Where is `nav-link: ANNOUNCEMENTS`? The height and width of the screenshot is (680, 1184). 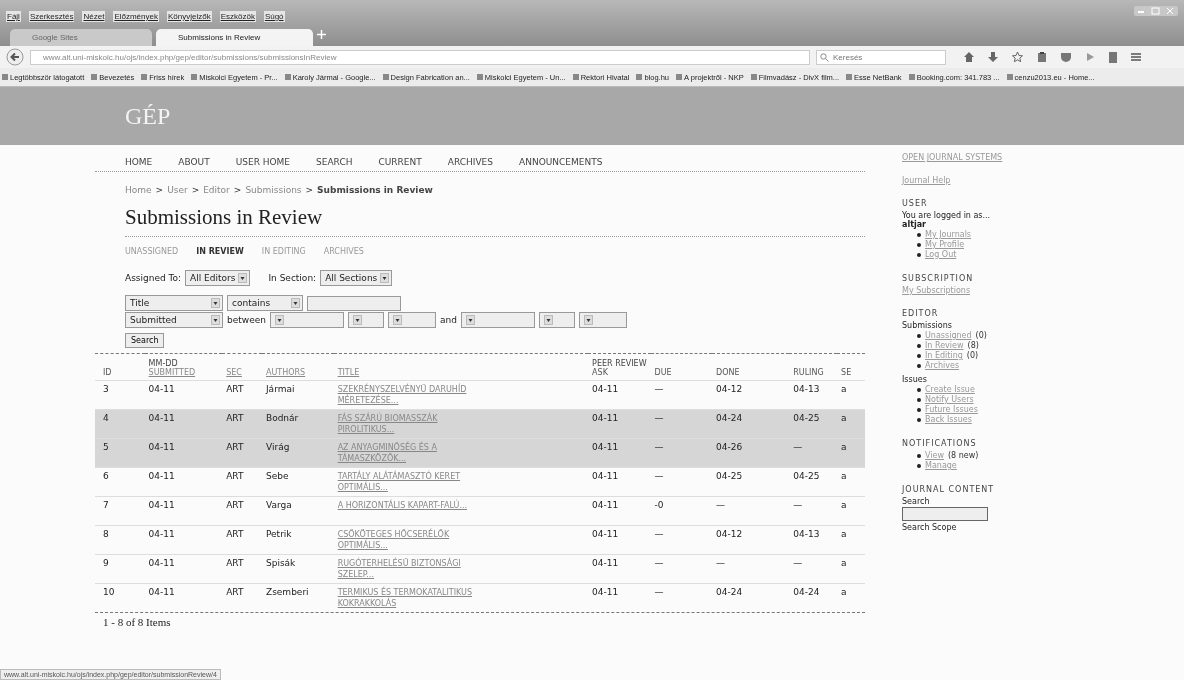 nav-link: ANNOUNCEMENTS is located at coordinates (561, 162).